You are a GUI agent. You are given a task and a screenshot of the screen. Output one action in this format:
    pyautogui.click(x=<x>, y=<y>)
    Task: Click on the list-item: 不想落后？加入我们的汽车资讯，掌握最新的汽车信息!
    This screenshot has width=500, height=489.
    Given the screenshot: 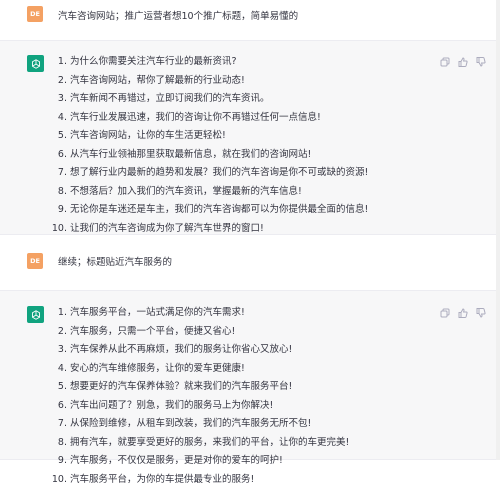 What is the action you would take?
    pyautogui.click(x=219, y=192)
    